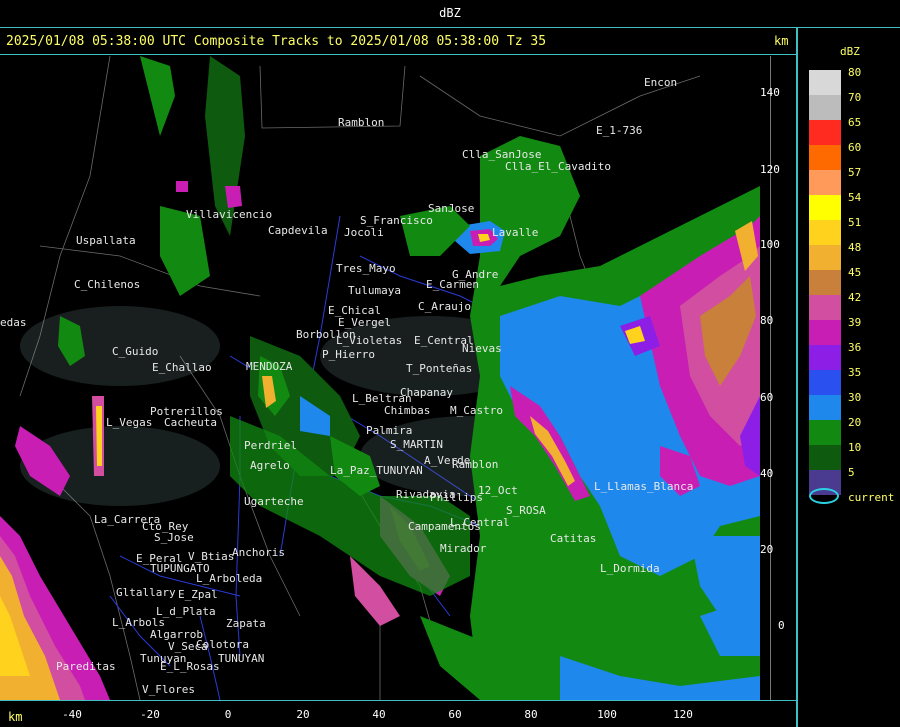 The width and height of the screenshot is (900, 727). I want to click on place-label: Nievas, so click(482, 348).